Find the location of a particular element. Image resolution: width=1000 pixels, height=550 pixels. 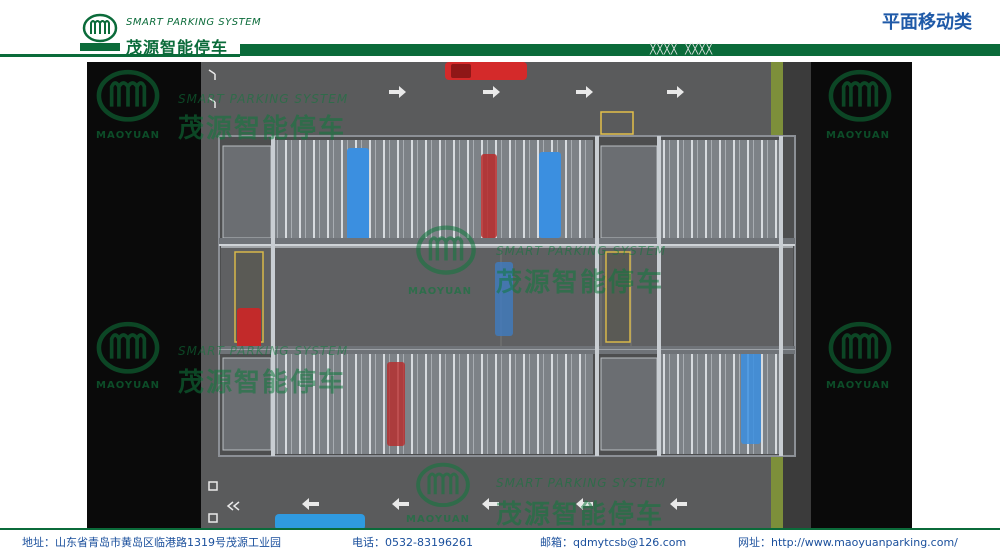

brand-english: SMART PARKING SYSTEM is located at coordinates (194, 22).